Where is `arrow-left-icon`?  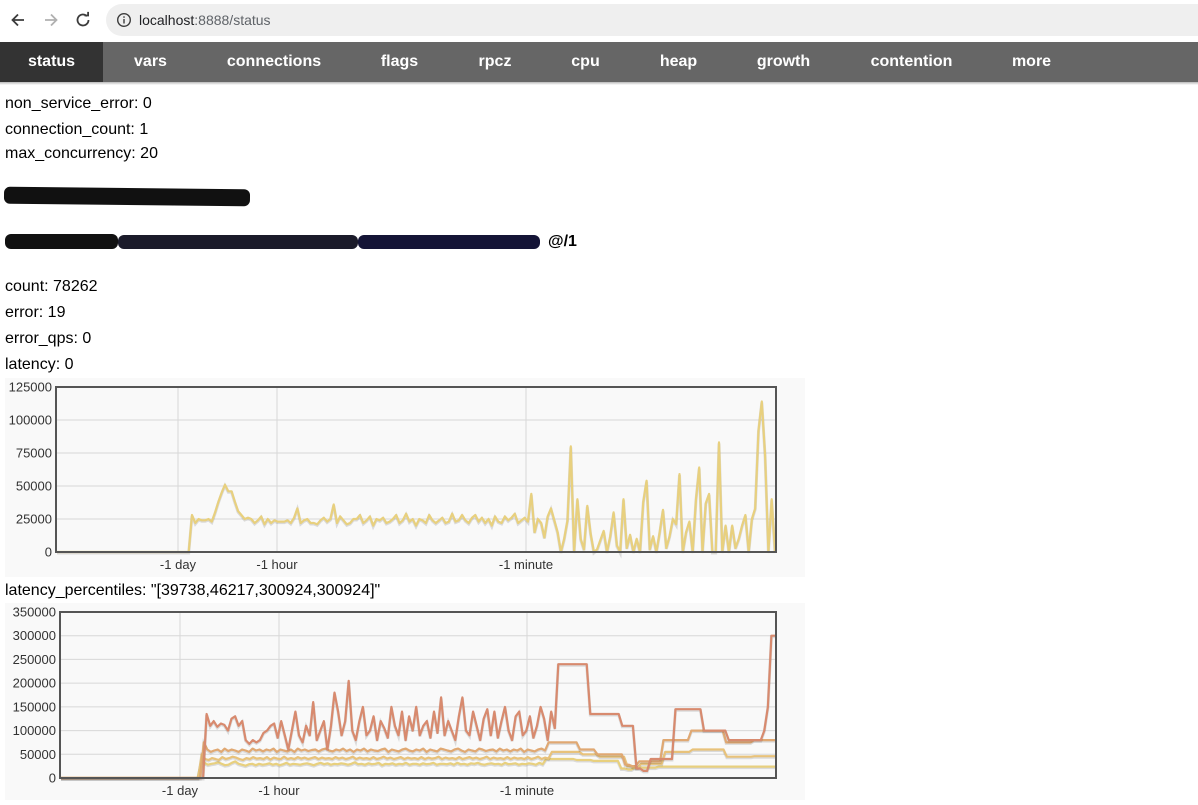 arrow-left-icon is located at coordinates (17, 20).